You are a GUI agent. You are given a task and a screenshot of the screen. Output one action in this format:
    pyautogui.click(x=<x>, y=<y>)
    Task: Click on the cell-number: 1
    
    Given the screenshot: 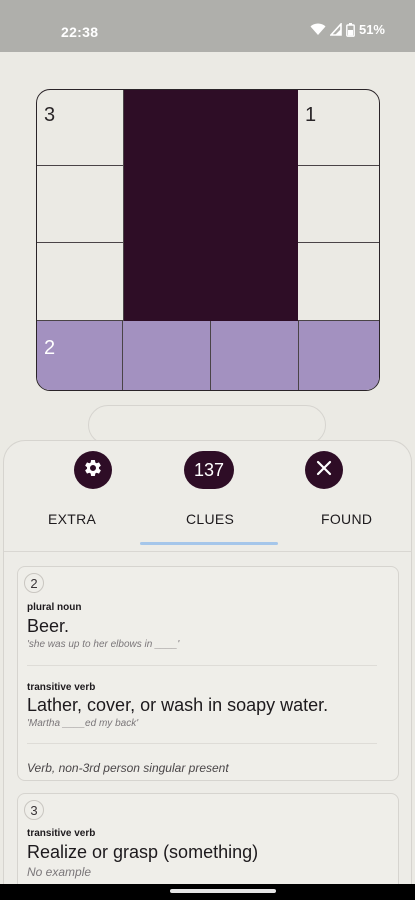 What is the action you would take?
    pyautogui.click(x=311, y=115)
    